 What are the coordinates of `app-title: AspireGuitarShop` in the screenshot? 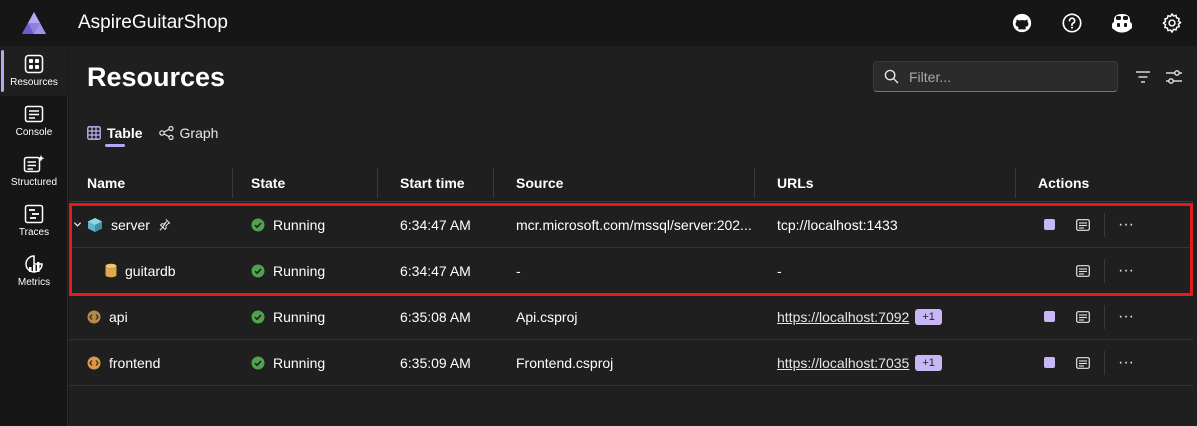 It's located at (153, 22).